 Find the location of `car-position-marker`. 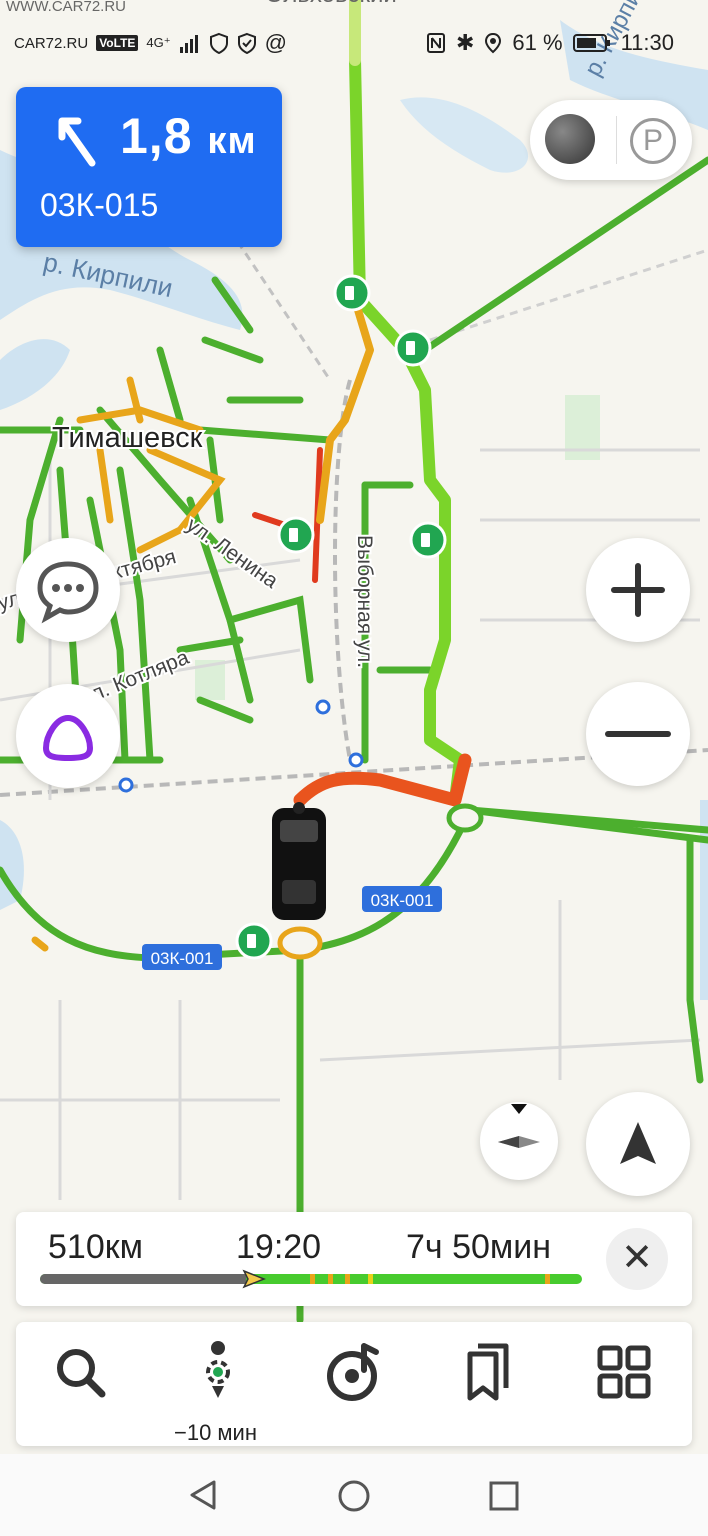

car-position-marker is located at coordinates (299, 861).